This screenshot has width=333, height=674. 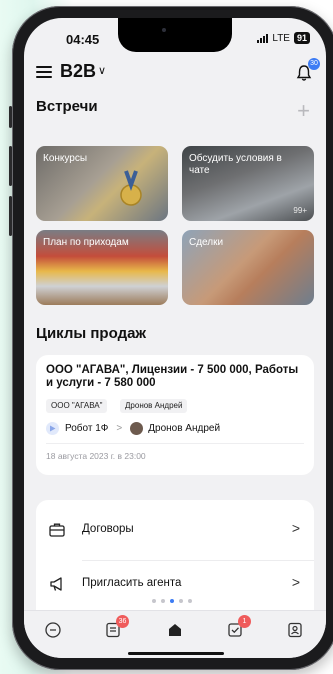 What do you see at coordinates (248, 267) in the screenshot?
I see `tile-deals: Сделки` at bounding box center [248, 267].